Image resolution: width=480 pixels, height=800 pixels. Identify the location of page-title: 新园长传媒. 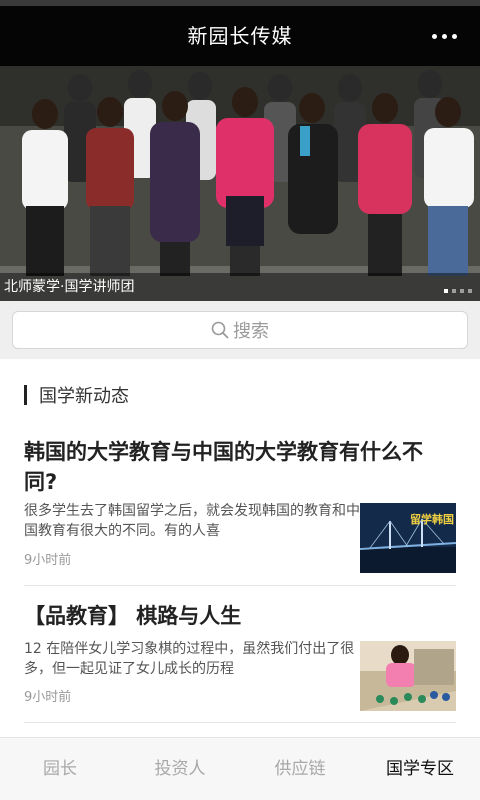
(240, 36).